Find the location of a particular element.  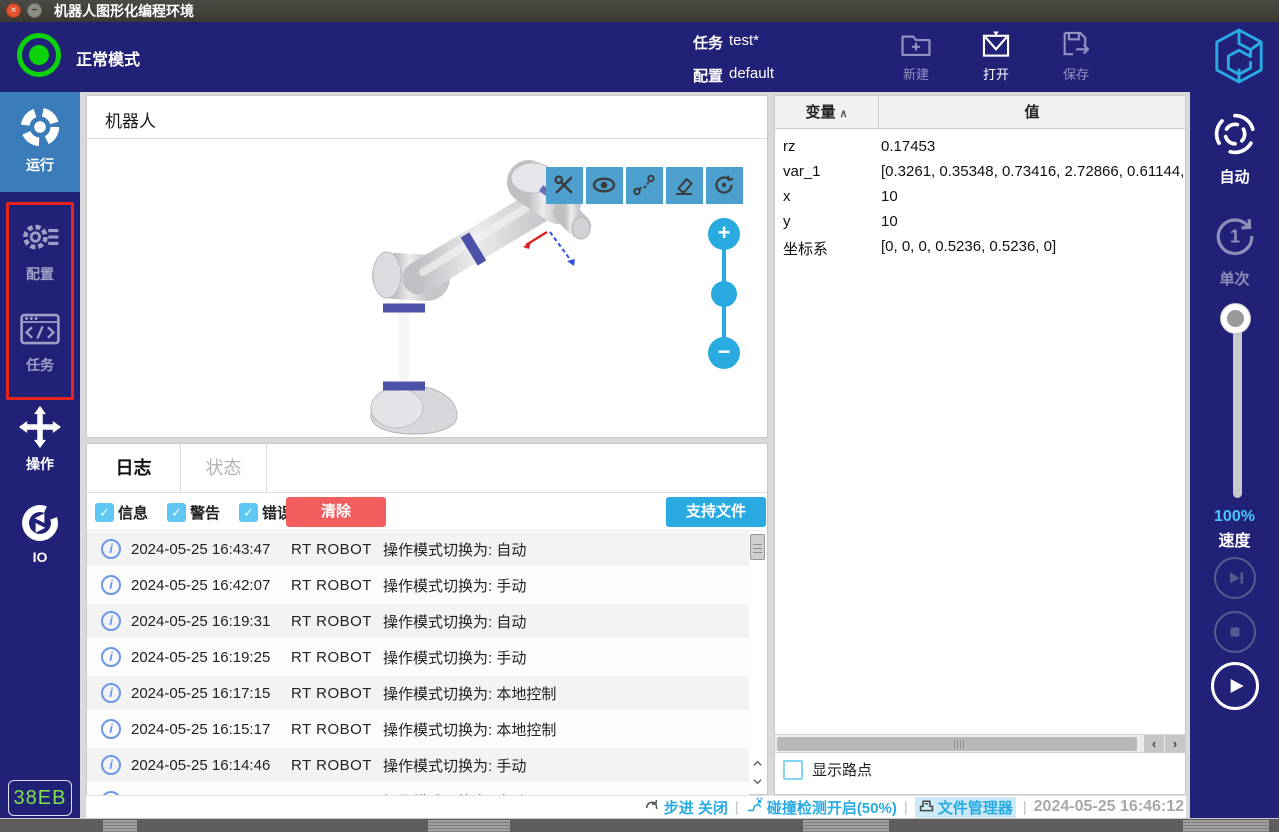

run-icon is located at coordinates (40, 127).